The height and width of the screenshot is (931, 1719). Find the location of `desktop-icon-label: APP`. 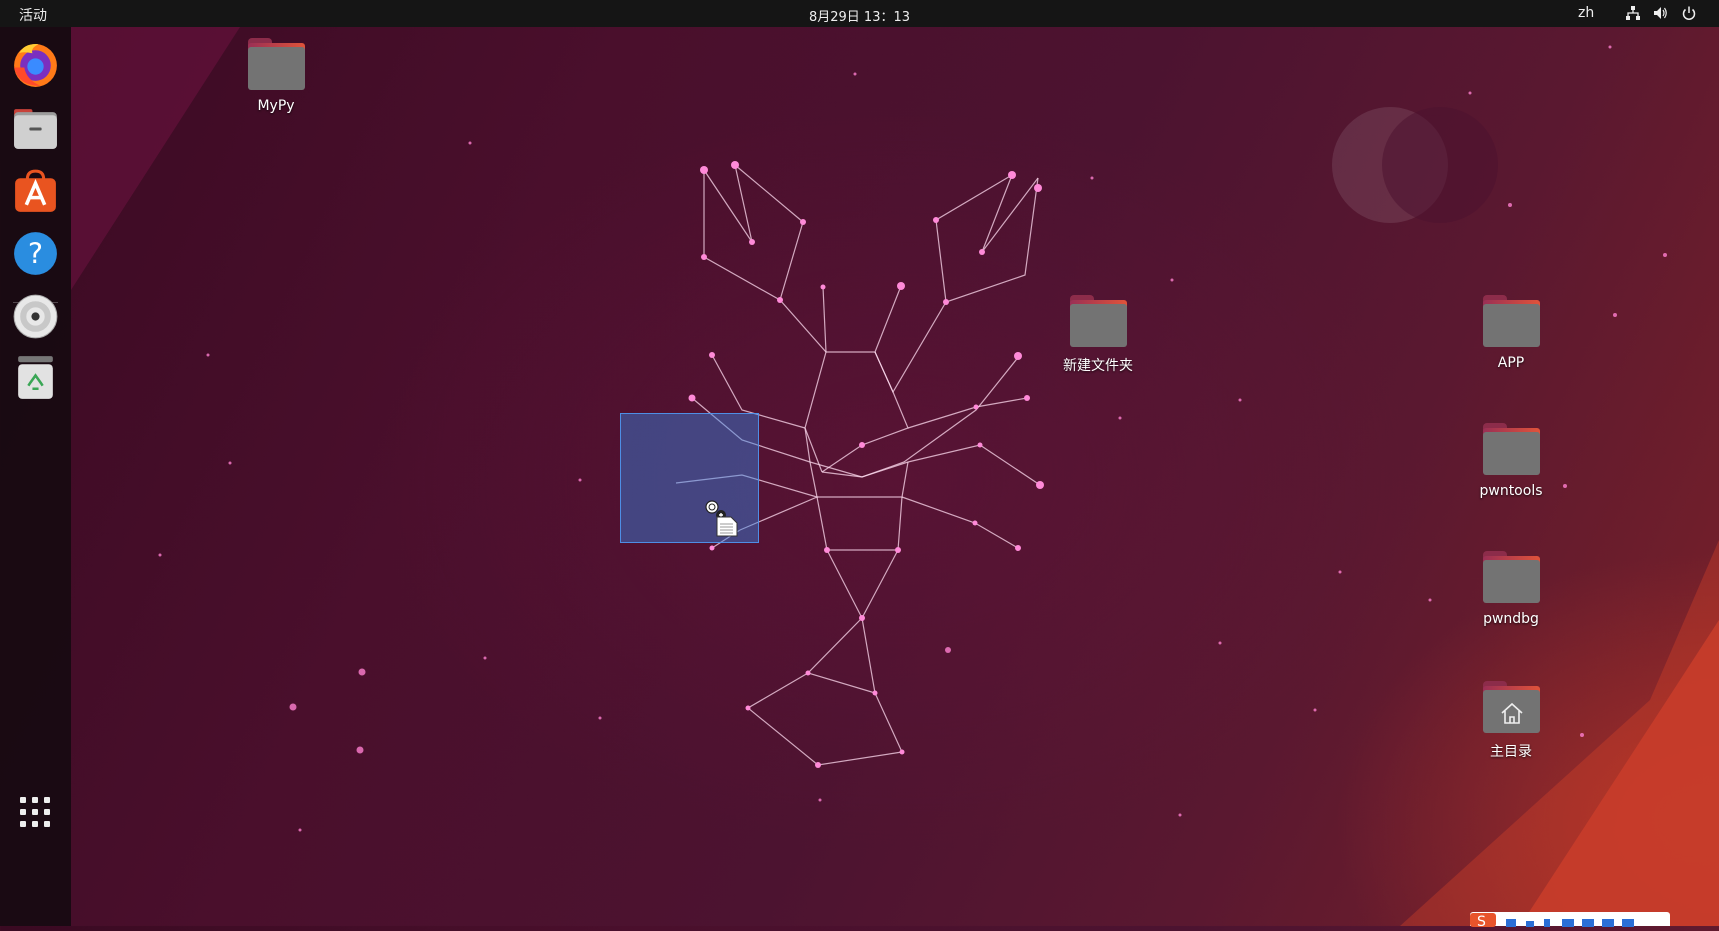

desktop-icon-label: APP is located at coordinates (1511, 363).